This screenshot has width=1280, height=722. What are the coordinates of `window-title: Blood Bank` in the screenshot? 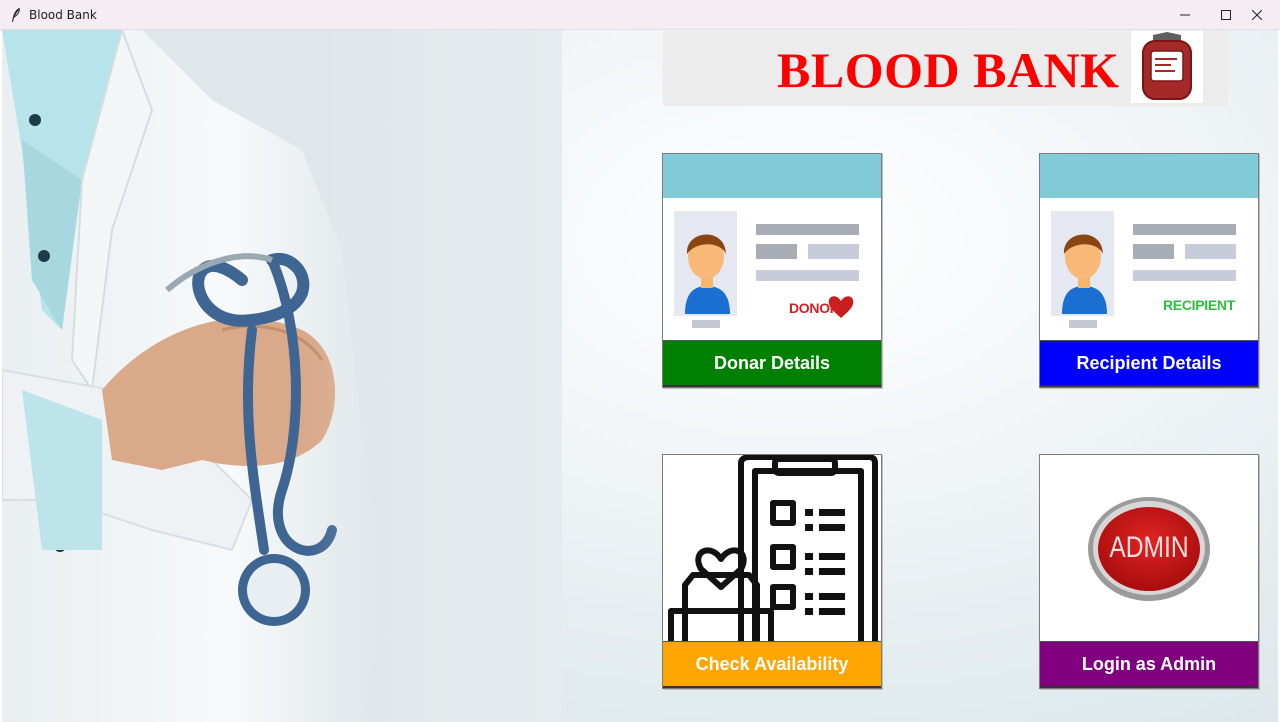 It's located at (63, 15).